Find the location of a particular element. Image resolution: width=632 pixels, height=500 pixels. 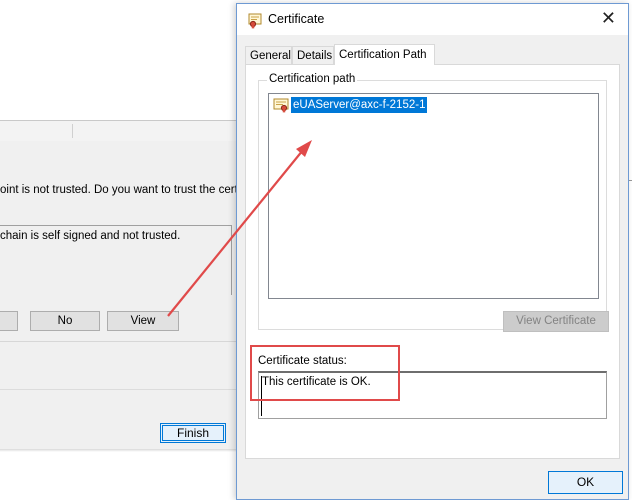

tab-certification-path: Certification Path is located at coordinates (384, 54).